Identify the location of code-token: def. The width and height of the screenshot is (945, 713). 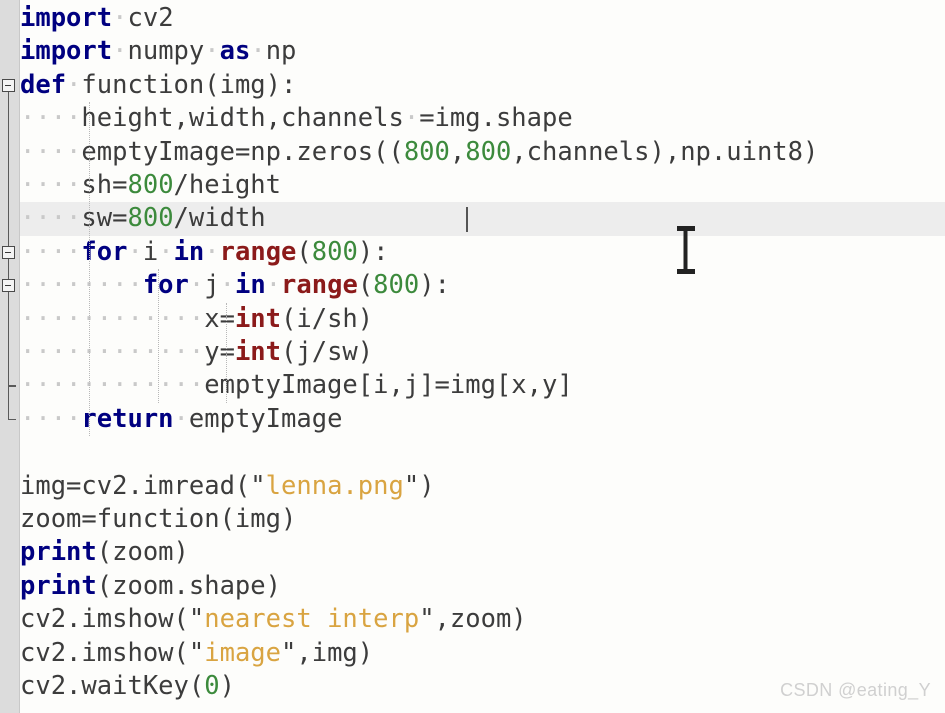
(43, 84).